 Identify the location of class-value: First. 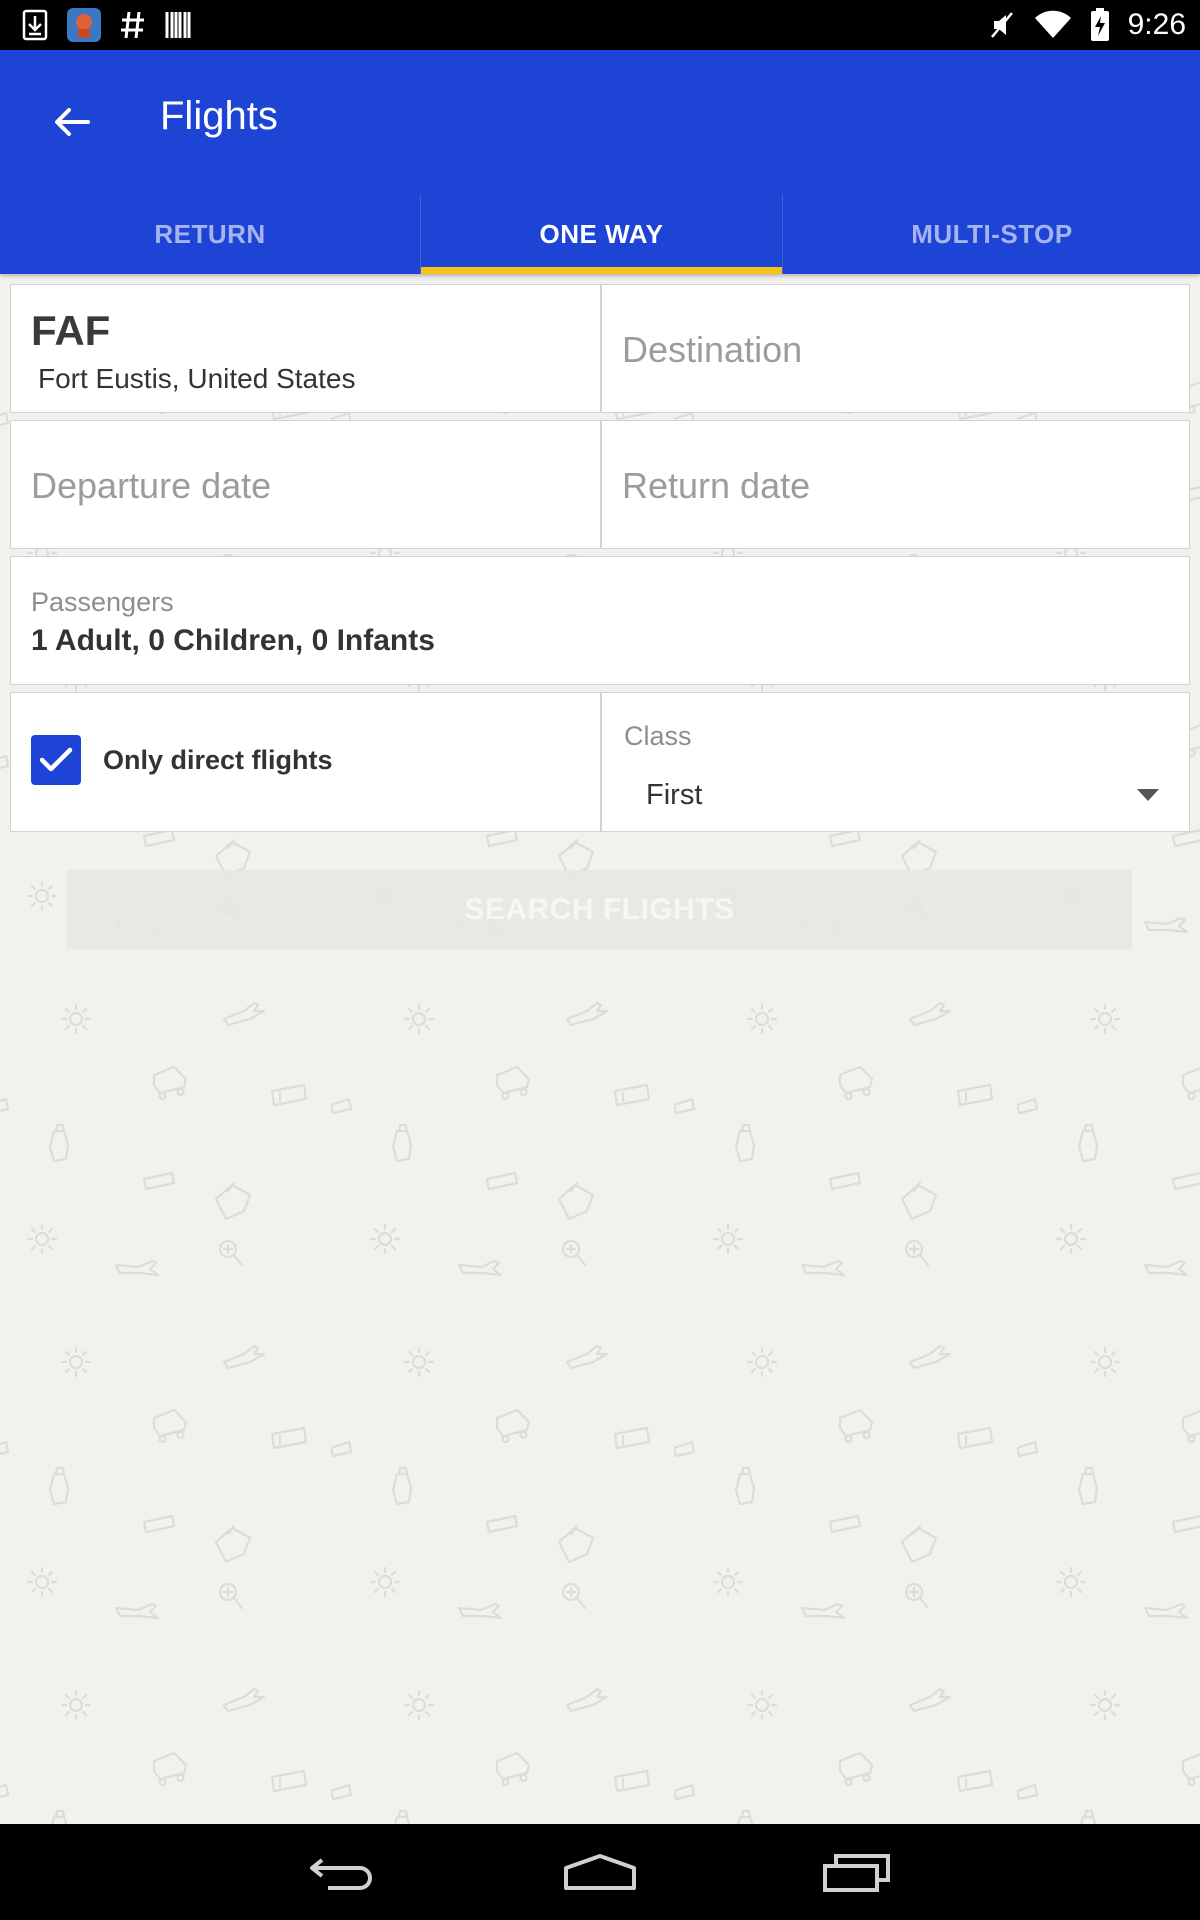
(674, 795).